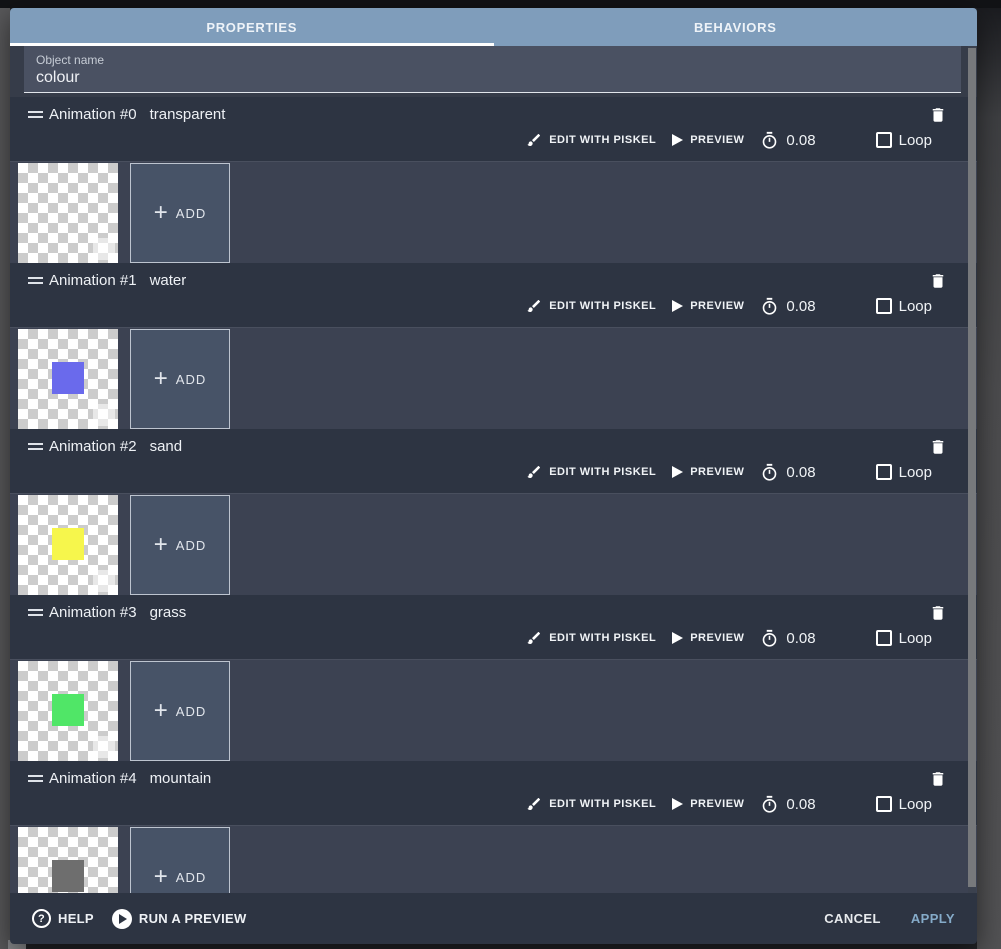  Describe the element at coordinates (93, 280) in the screenshot. I see `animation-index-label: Animation #1` at that location.